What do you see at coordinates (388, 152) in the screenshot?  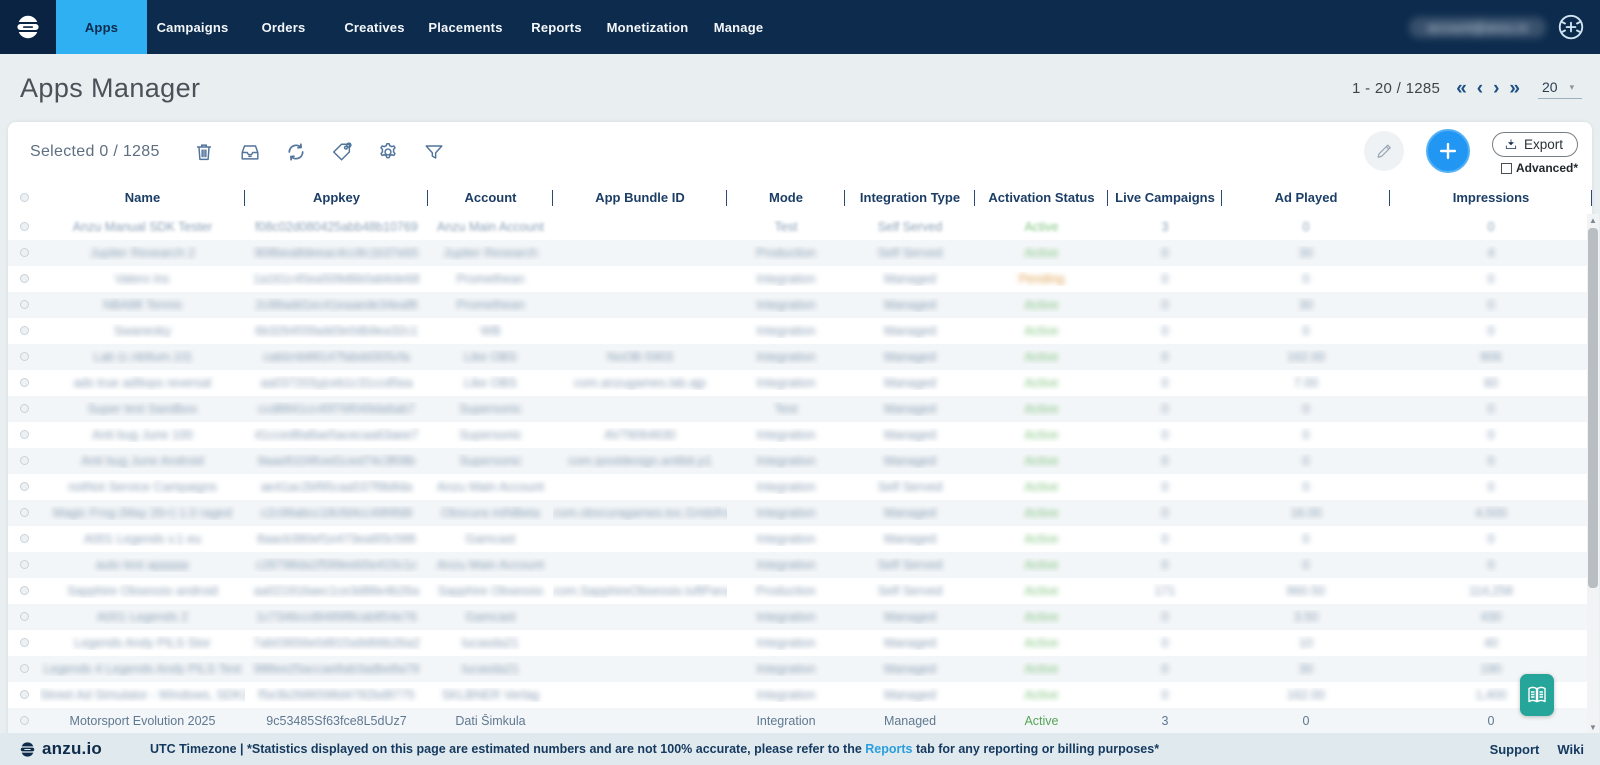 I see `settings-icon` at bounding box center [388, 152].